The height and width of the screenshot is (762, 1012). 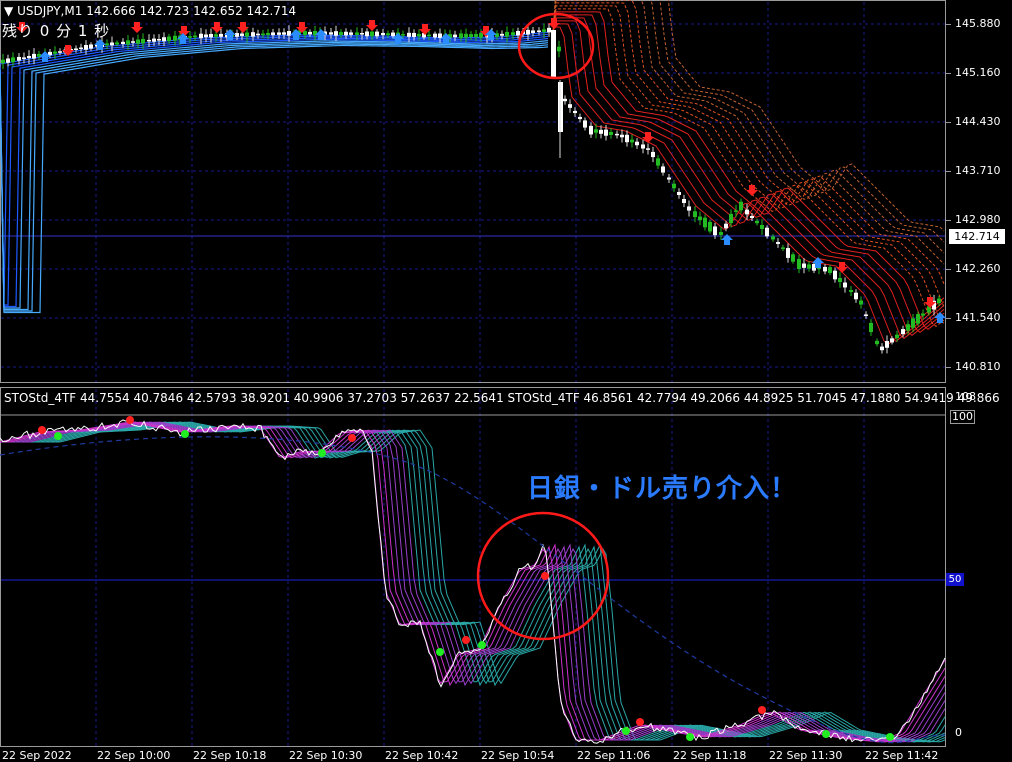 What do you see at coordinates (978, 23) in the screenshot?
I see `price-label: 145.880` at bounding box center [978, 23].